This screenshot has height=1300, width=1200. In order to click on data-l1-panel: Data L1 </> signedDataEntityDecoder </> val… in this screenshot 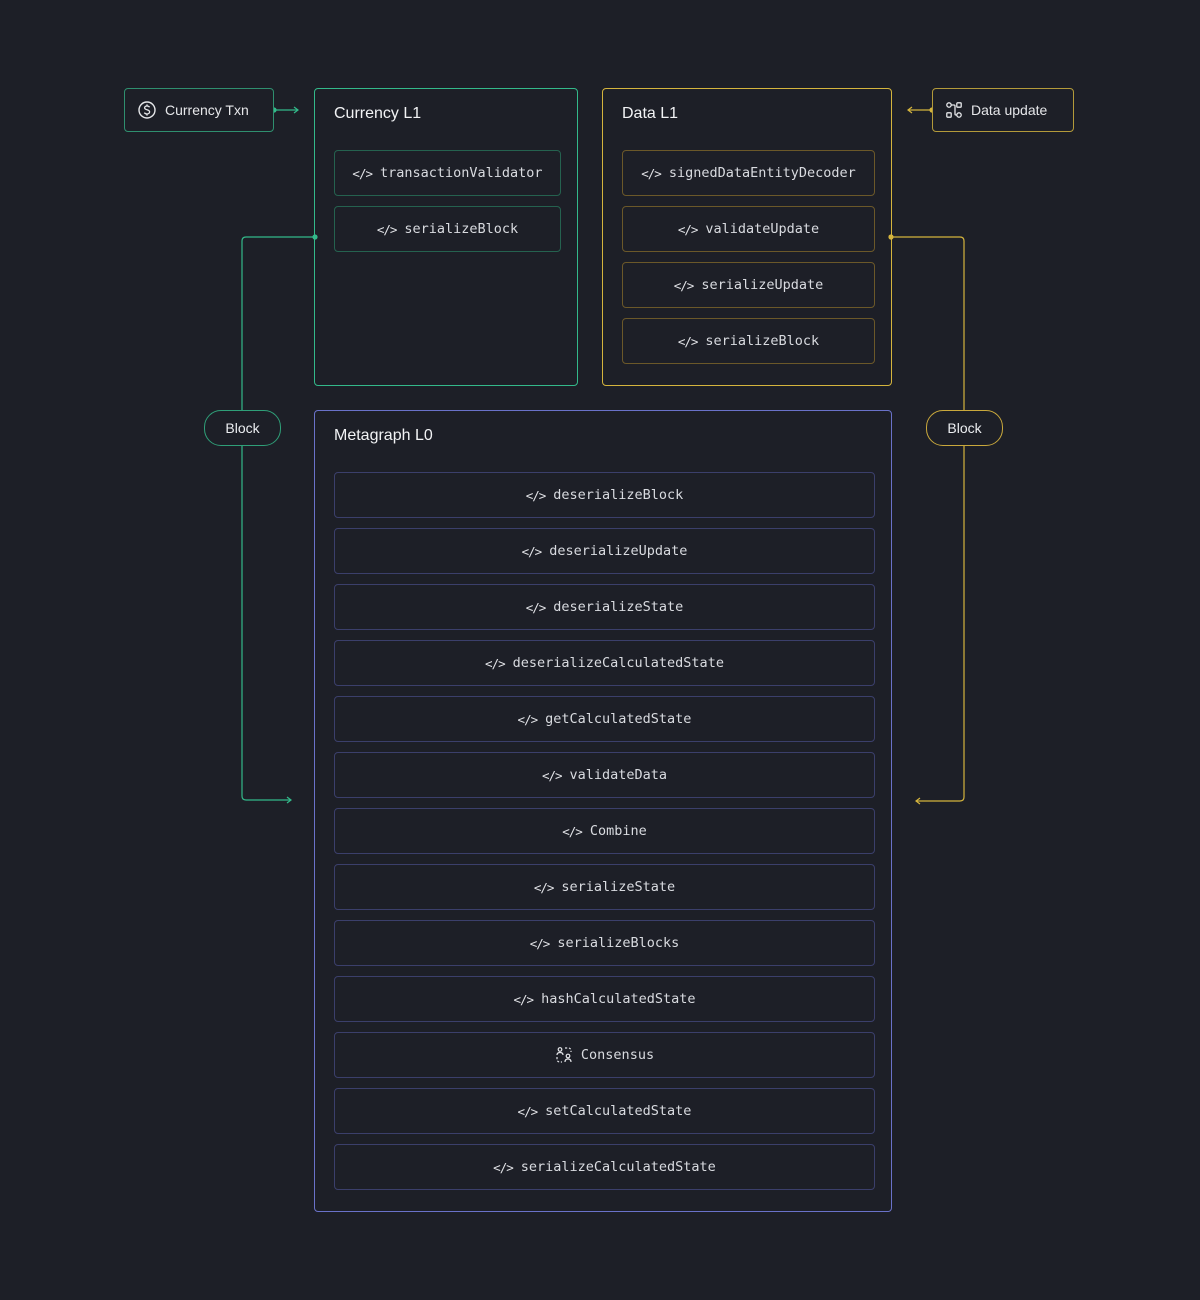, I will do `click(747, 237)`.